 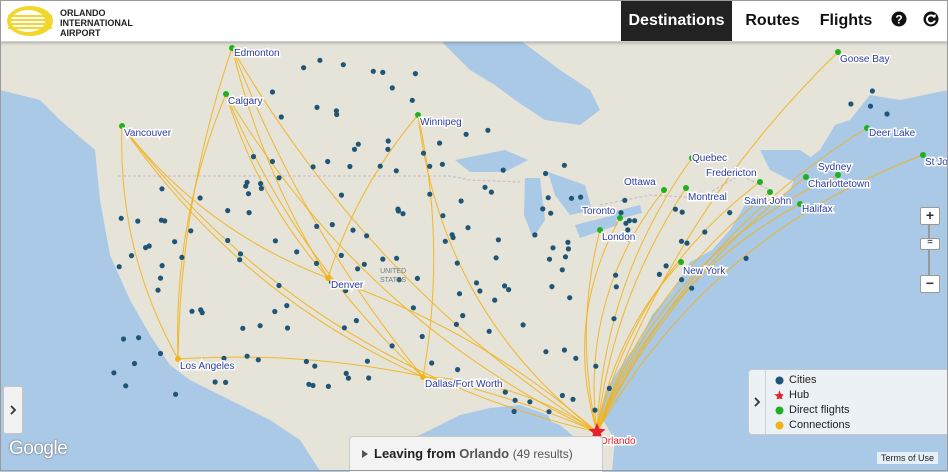 What do you see at coordinates (893, 134) in the screenshot?
I see `city-label-deer-lake: Deer Lake` at bounding box center [893, 134].